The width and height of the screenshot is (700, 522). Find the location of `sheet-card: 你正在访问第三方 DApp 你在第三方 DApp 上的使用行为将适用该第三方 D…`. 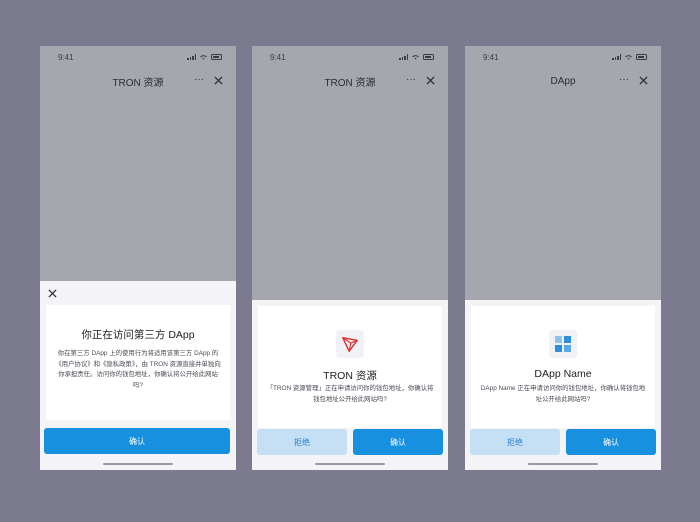

sheet-card: 你正在访问第三方 DApp 你在第三方 DApp 上的使用行为将适用该第三方 D… is located at coordinates (138, 362).